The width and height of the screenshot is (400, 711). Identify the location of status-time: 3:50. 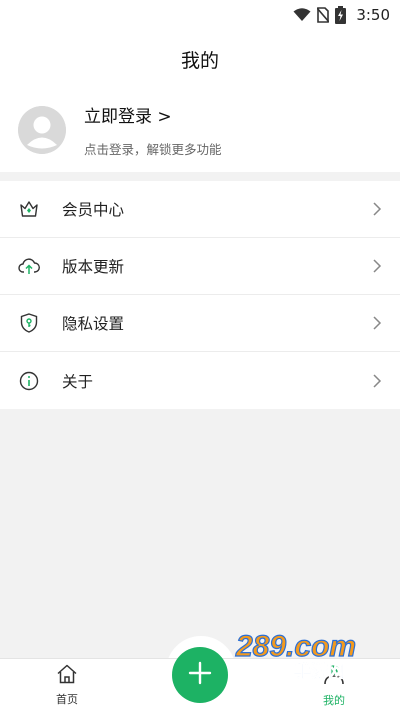
(373, 15).